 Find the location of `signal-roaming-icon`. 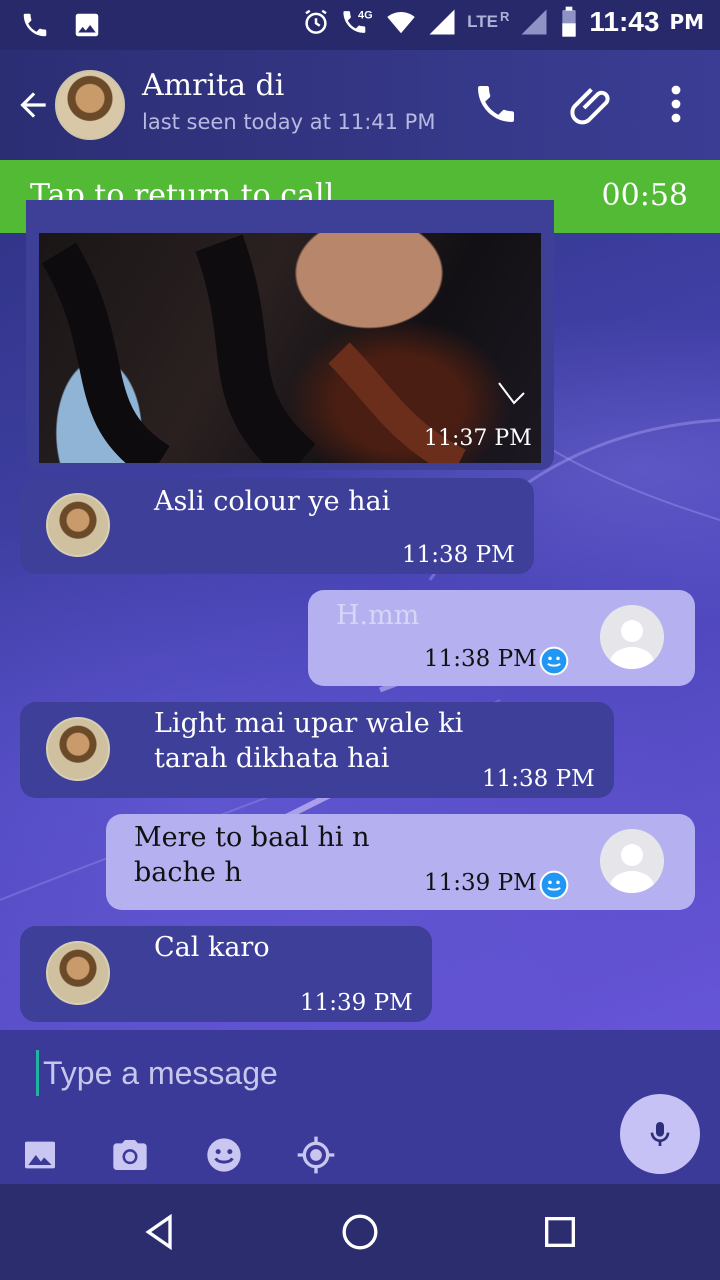

signal-roaming-icon is located at coordinates (534, 22).